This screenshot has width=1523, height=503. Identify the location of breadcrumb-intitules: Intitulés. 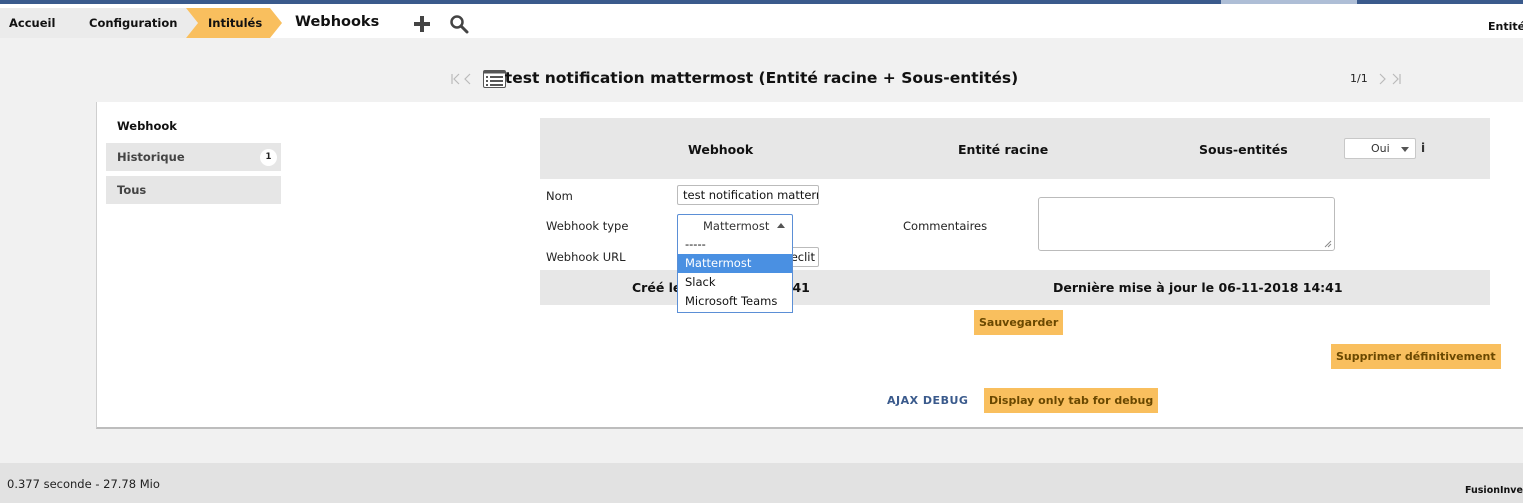
(236, 23).